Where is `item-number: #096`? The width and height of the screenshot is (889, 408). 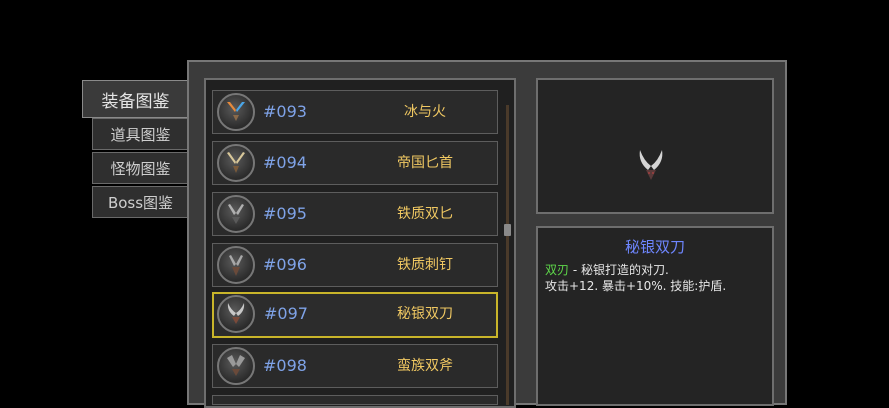
item-number: #096 is located at coordinates (285, 264).